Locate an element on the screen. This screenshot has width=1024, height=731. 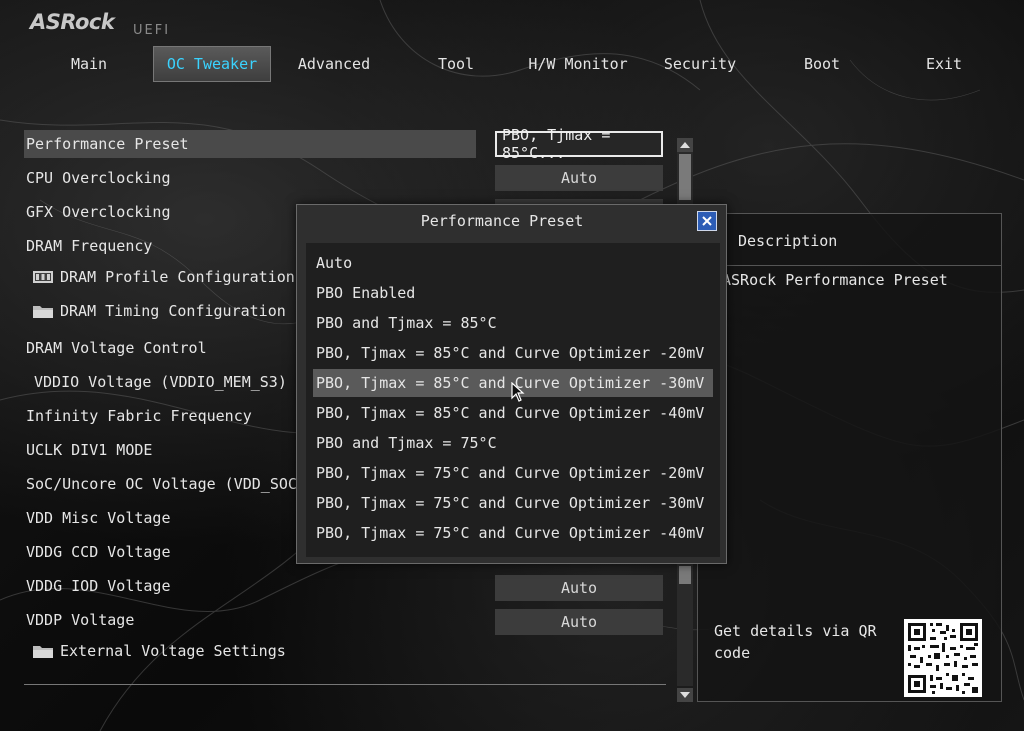
option-pbo-enabled: PBO Enabled is located at coordinates (513, 293).